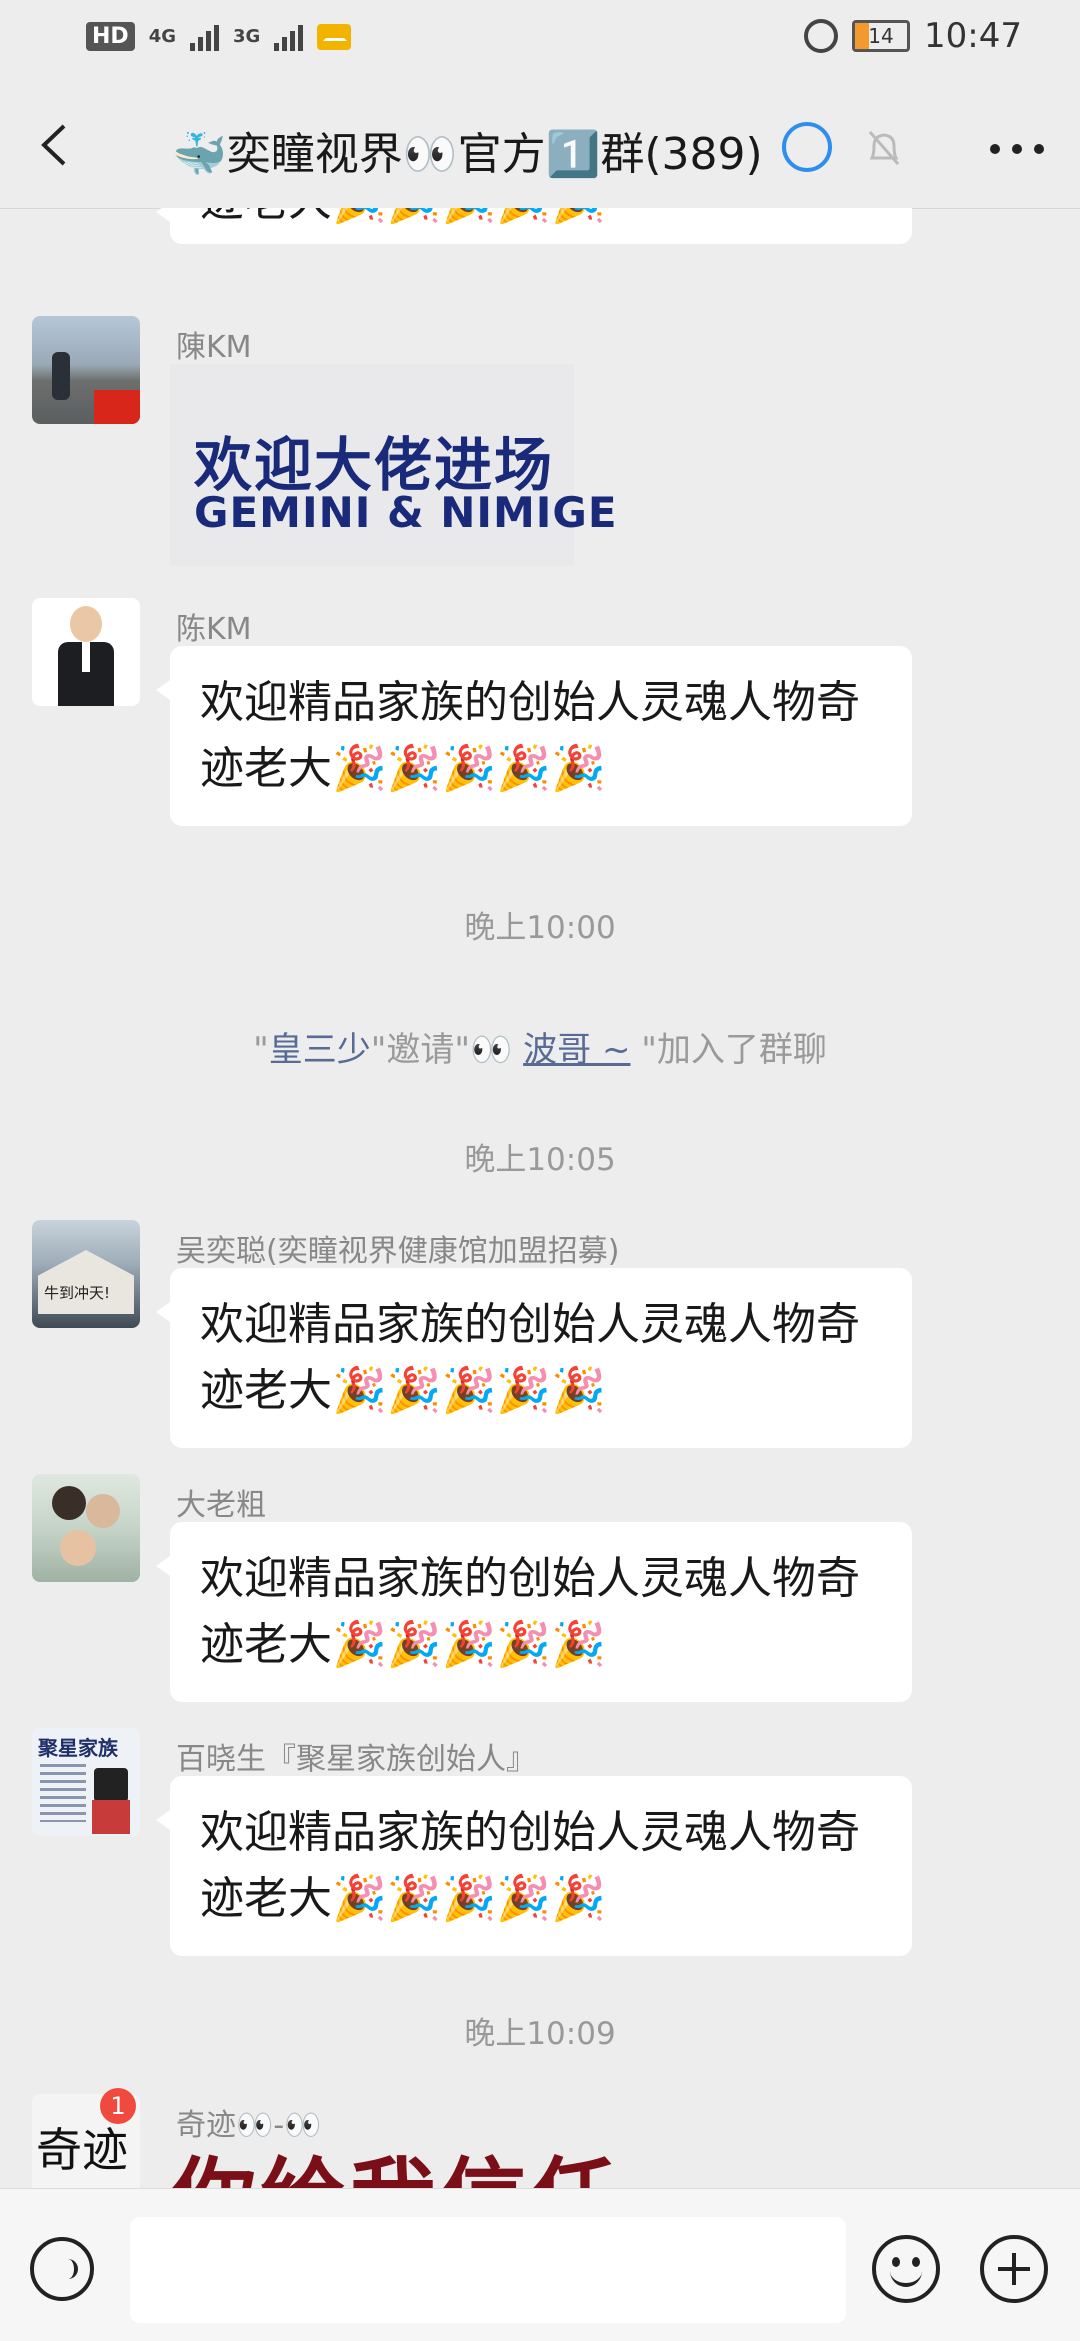  Describe the element at coordinates (247, 36) in the screenshot. I see `network-3g-label: 3G` at that location.